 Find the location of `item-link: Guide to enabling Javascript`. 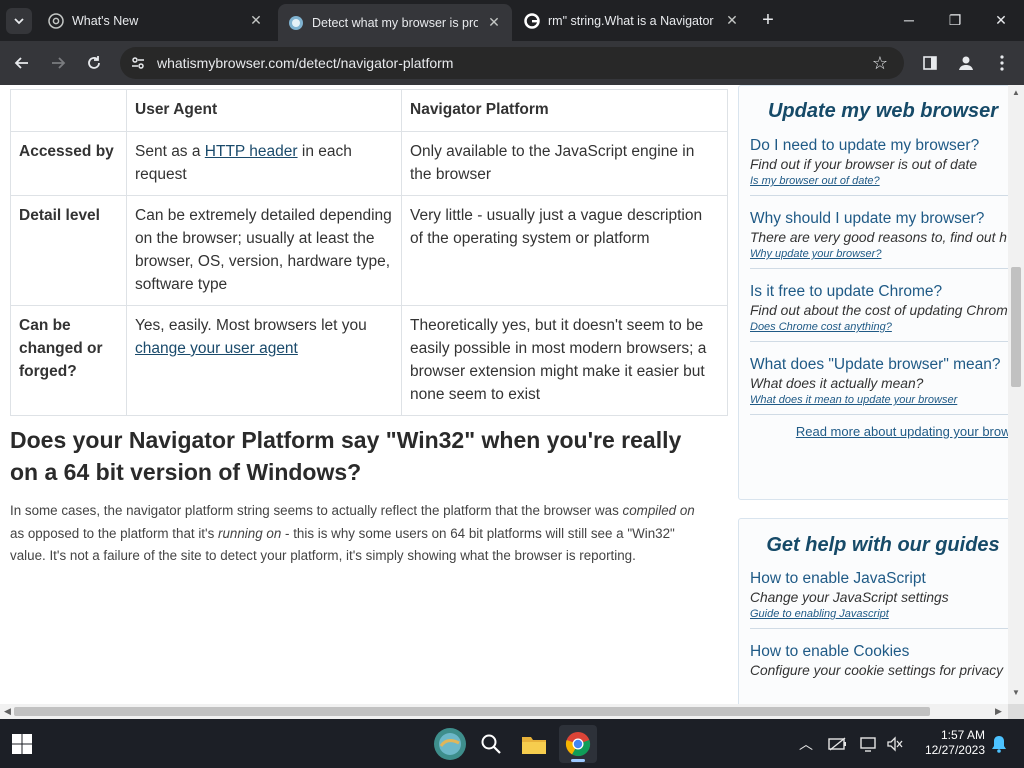

item-link: Guide to enabling Javascript is located at coordinates (879, 614).